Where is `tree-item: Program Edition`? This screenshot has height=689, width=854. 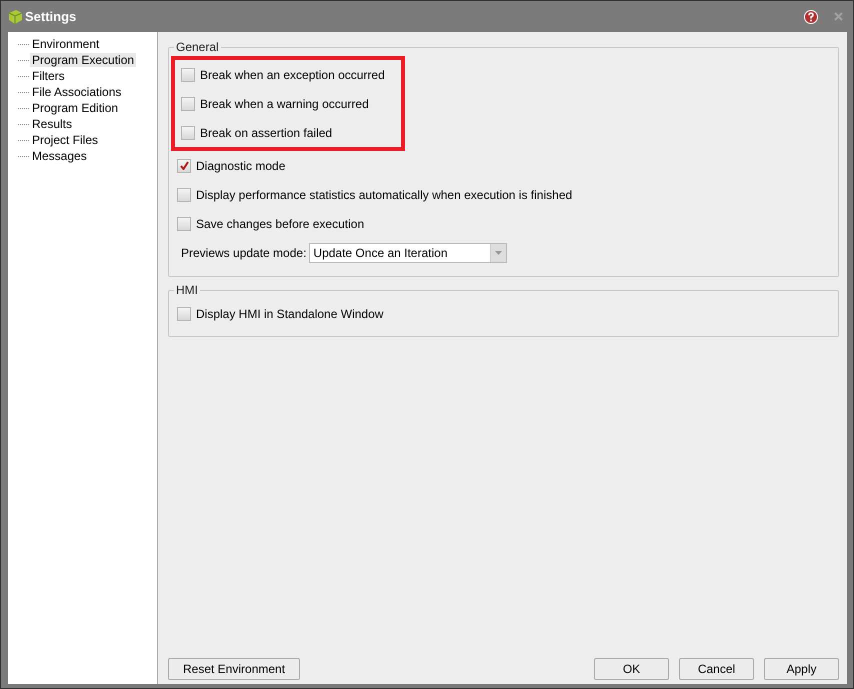
tree-item: Program Edition is located at coordinates (75, 108).